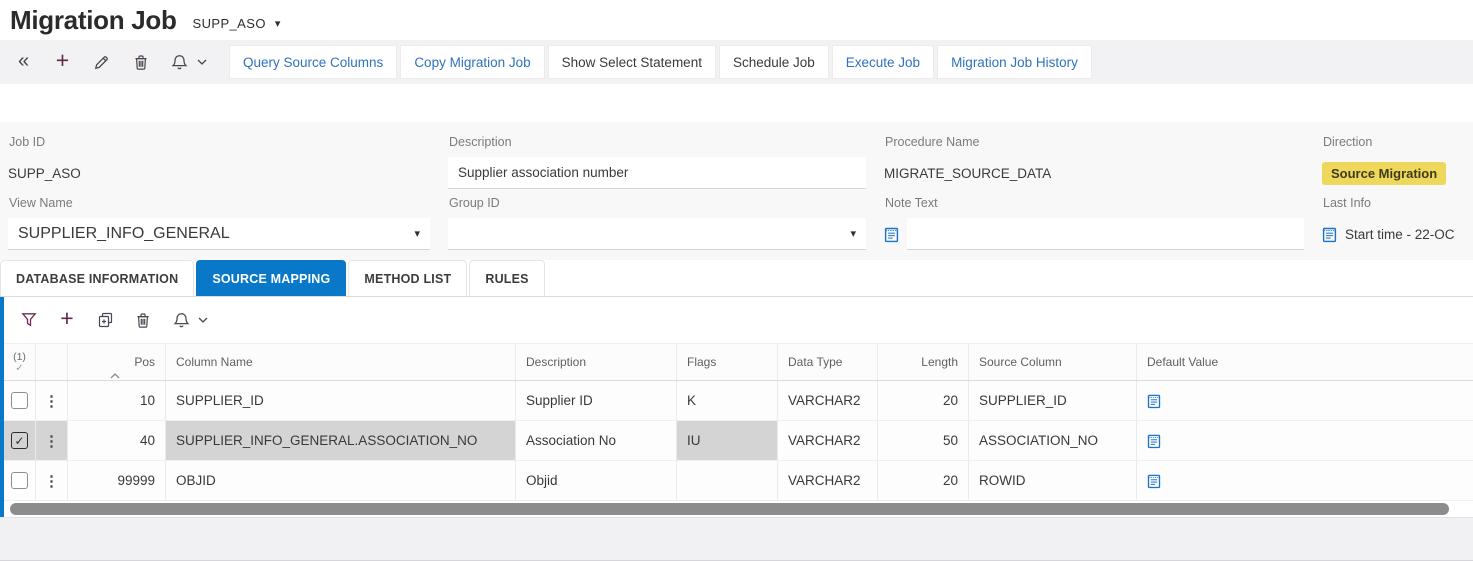  What do you see at coordinates (341, 440) in the screenshot?
I see `cell-column-name: SUPPLIER_INFO_GENERAL.ASSOCIATION_NO` at bounding box center [341, 440].